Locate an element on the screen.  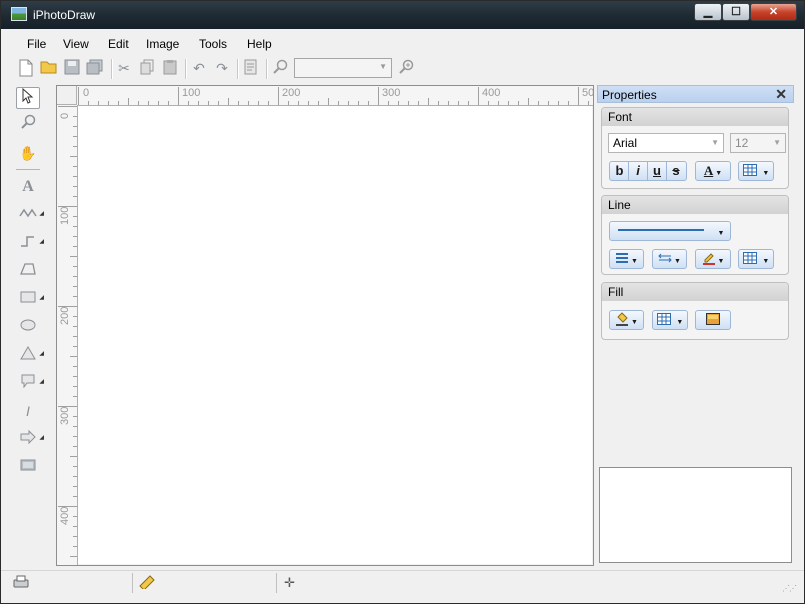
menu-bar: File View Edit Image Tools Help is located at coordinates (402, 43).